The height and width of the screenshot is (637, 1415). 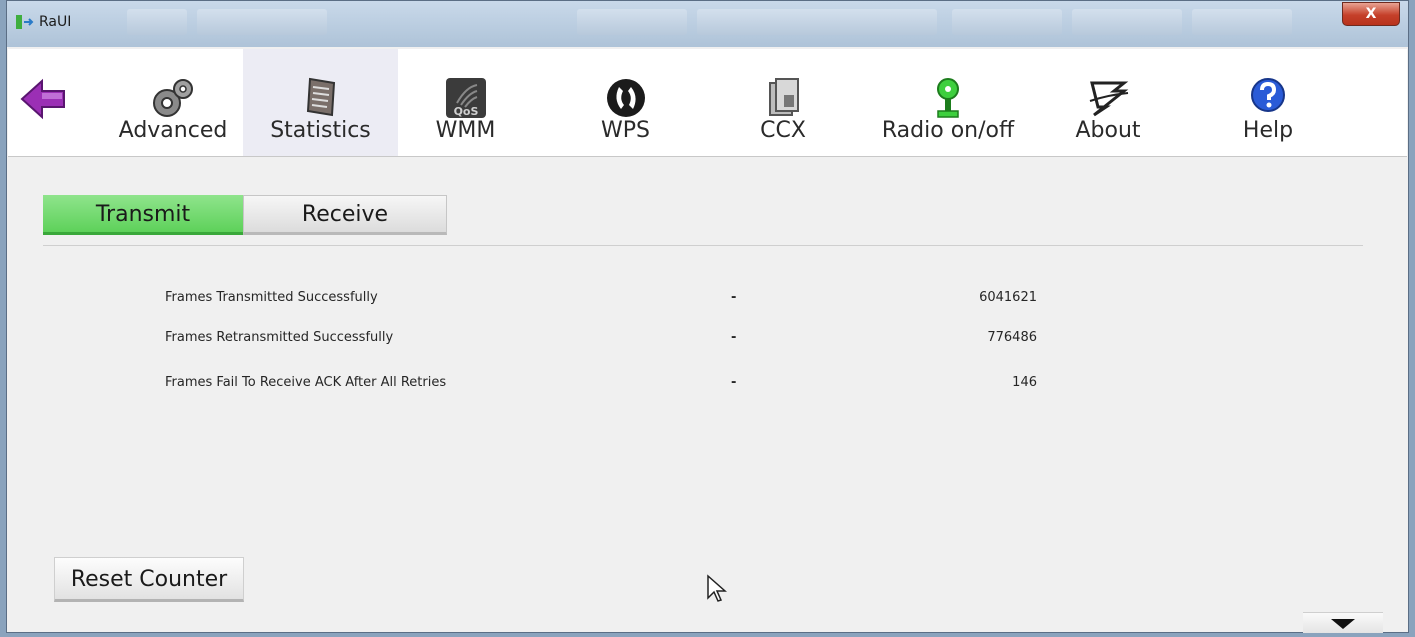 I want to click on about-icon, so click(x=1109, y=99).